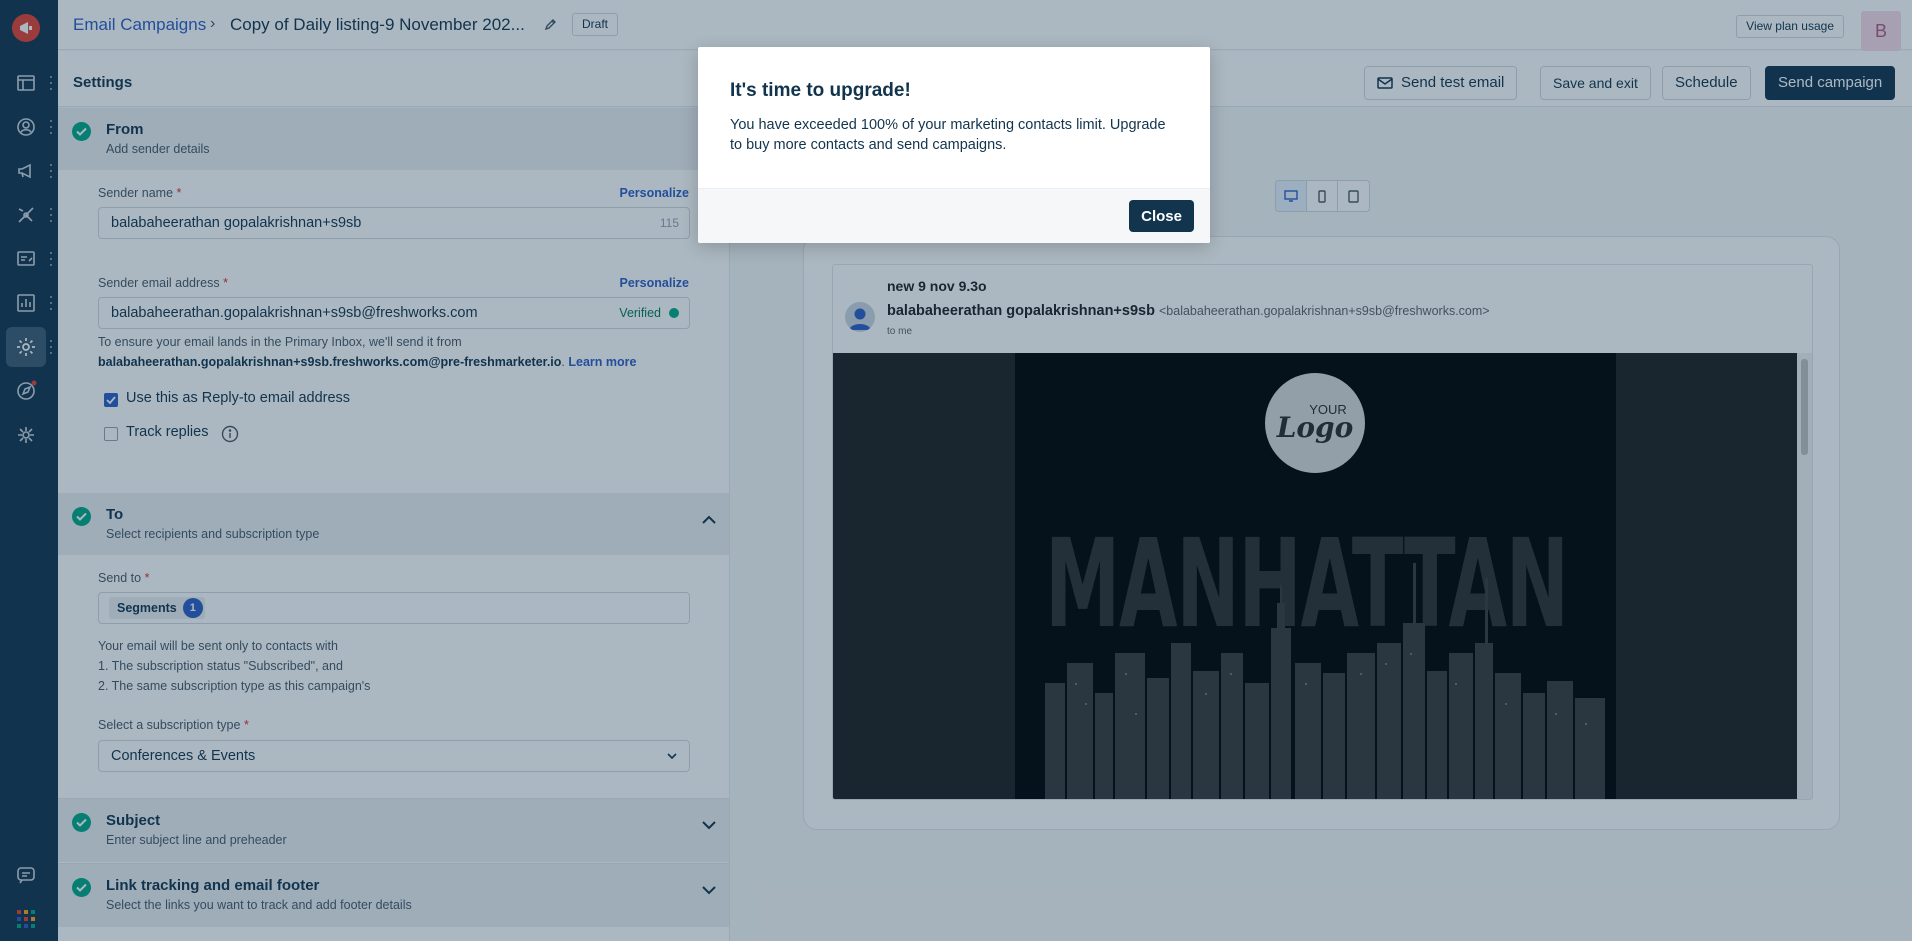 Image resolution: width=1912 pixels, height=941 pixels. Describe the element at coordinates (1161, 216) in the screenshot. I see `close-button: Close` at that location.